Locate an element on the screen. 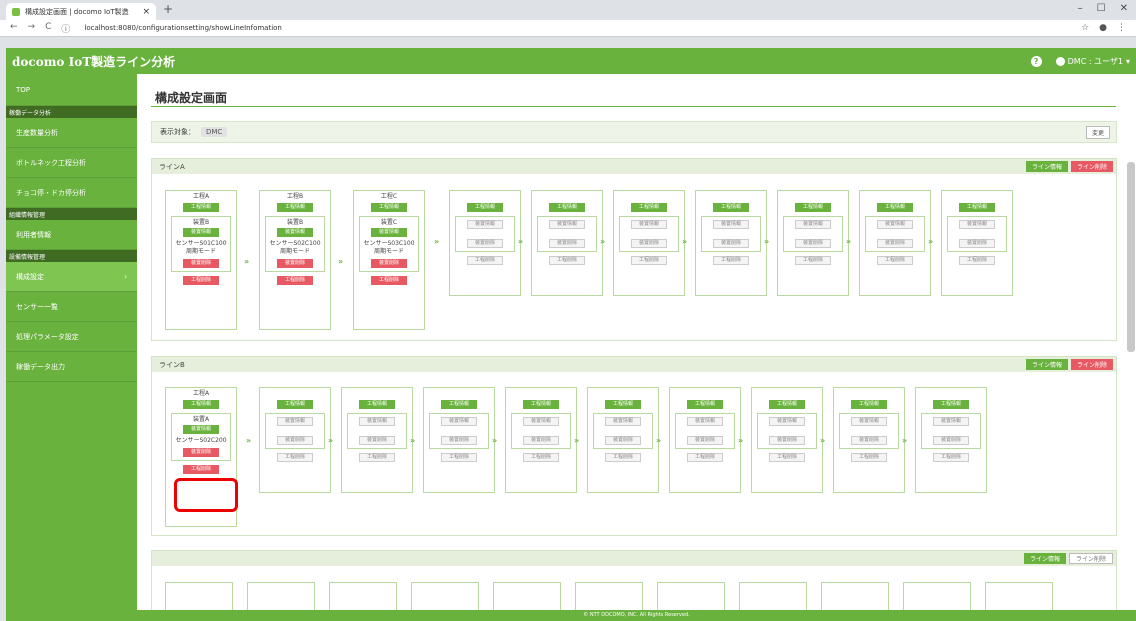  minimize-icon: – is located at coordinates (1080, 8).